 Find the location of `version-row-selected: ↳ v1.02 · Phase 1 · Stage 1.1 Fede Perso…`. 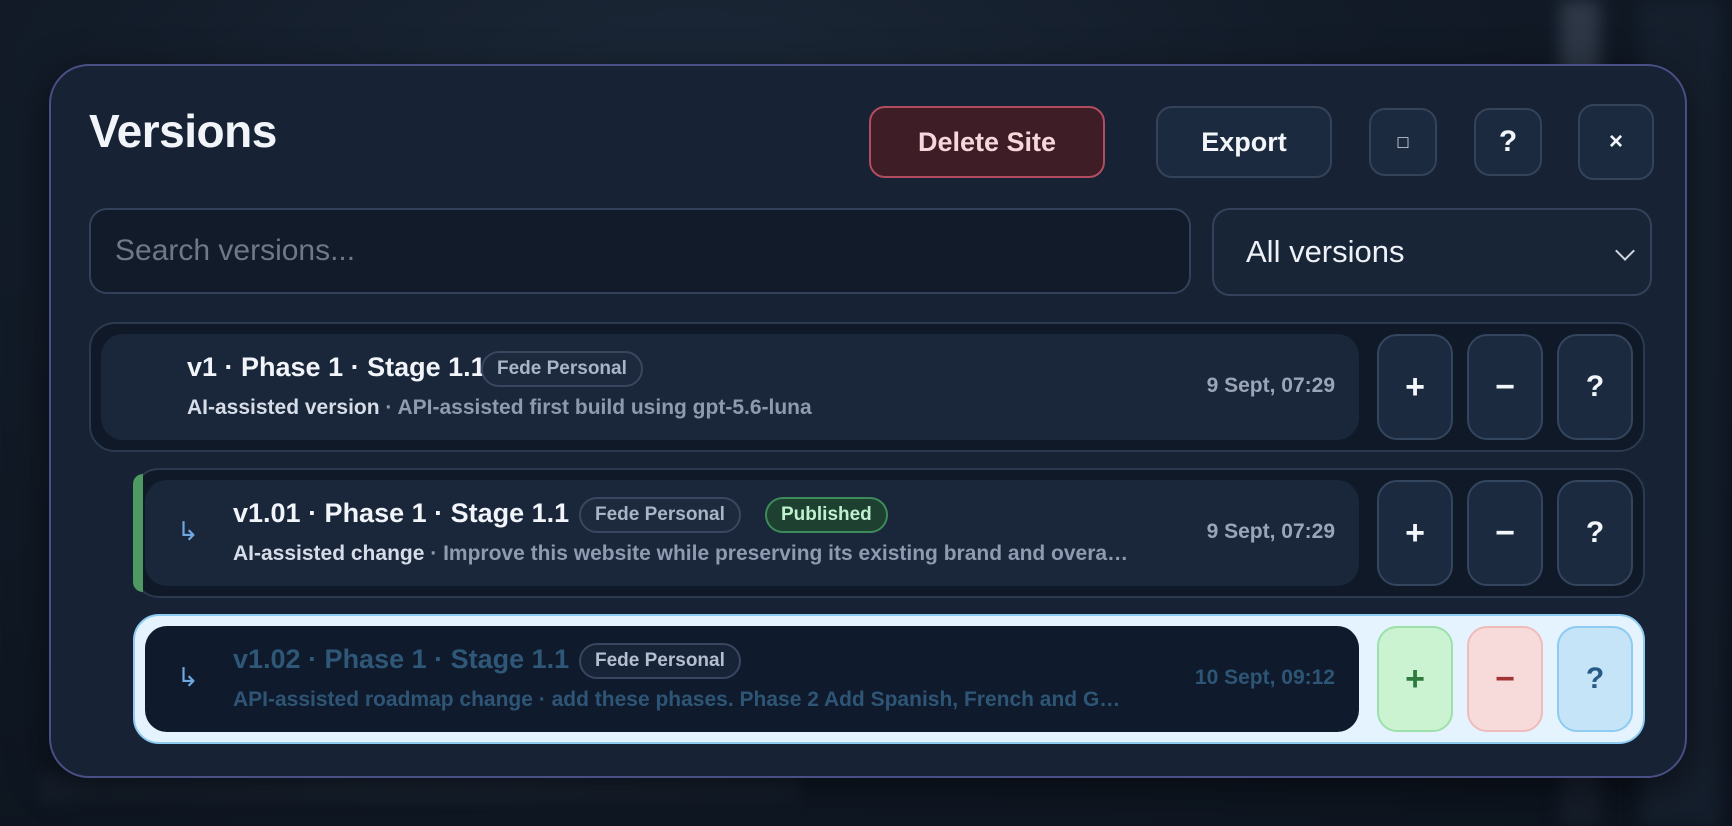

version-row-selected: ↳ v1.02 · Phase 1 · Stage 1.1 Fede Perso… is located at coordinates (889, 679).